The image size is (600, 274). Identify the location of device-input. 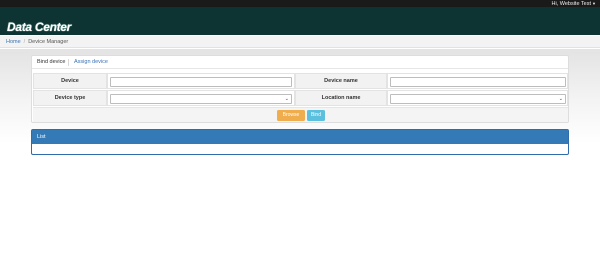
(201, 82).